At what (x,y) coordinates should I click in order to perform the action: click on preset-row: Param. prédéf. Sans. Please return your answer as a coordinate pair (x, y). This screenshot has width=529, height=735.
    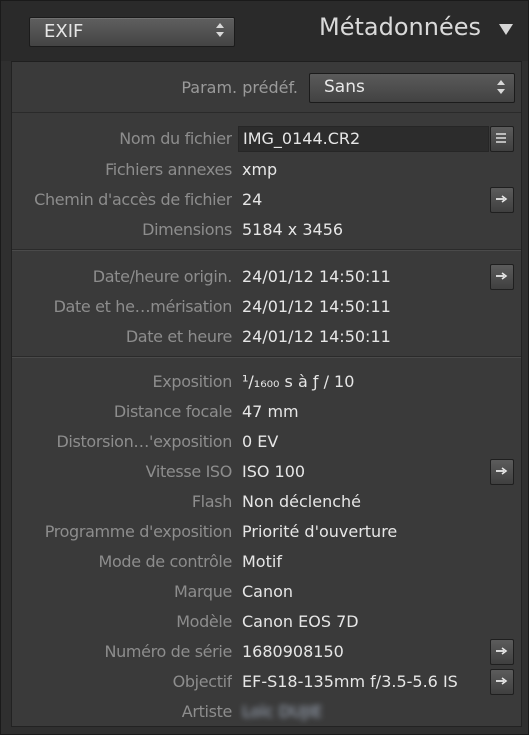
    Looking at the image, I should click on (266, 87).